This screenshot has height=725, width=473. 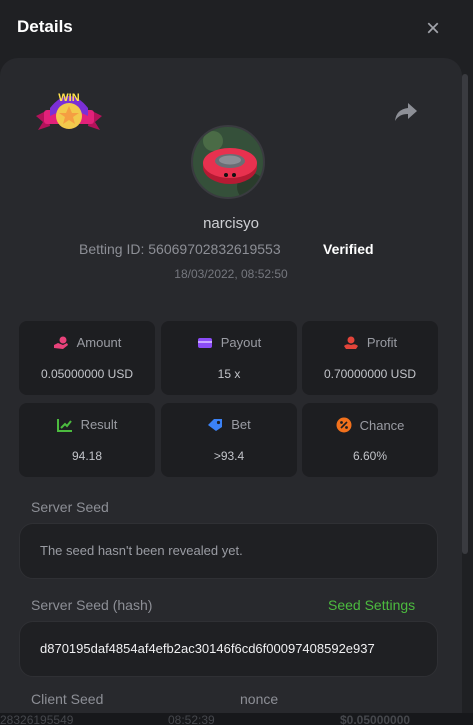 I want to click on chart-up-icon, so click(x=64, y=425).